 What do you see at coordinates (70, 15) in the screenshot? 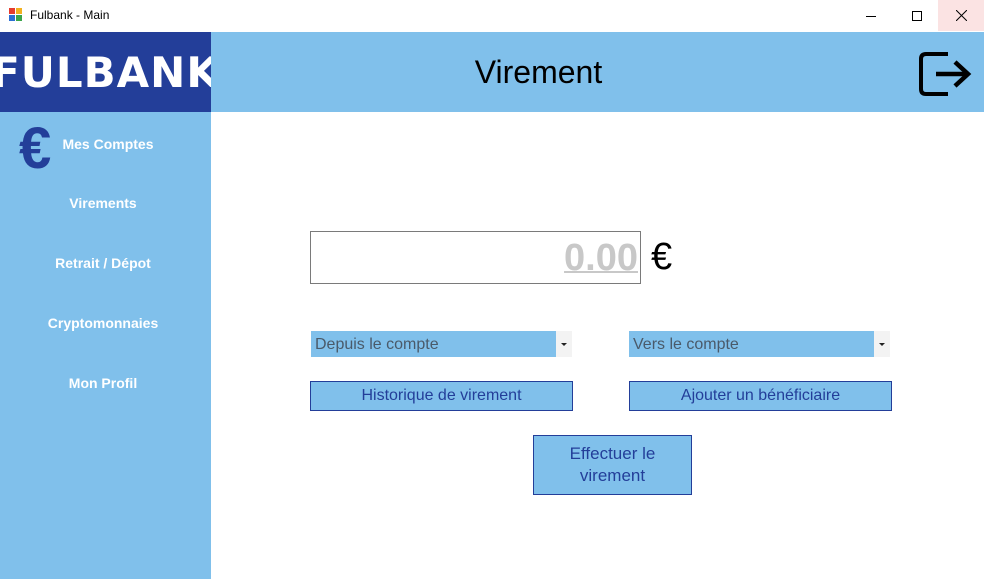
I see `window-title: Fulbank - Main` at bounding box center [70, 15].